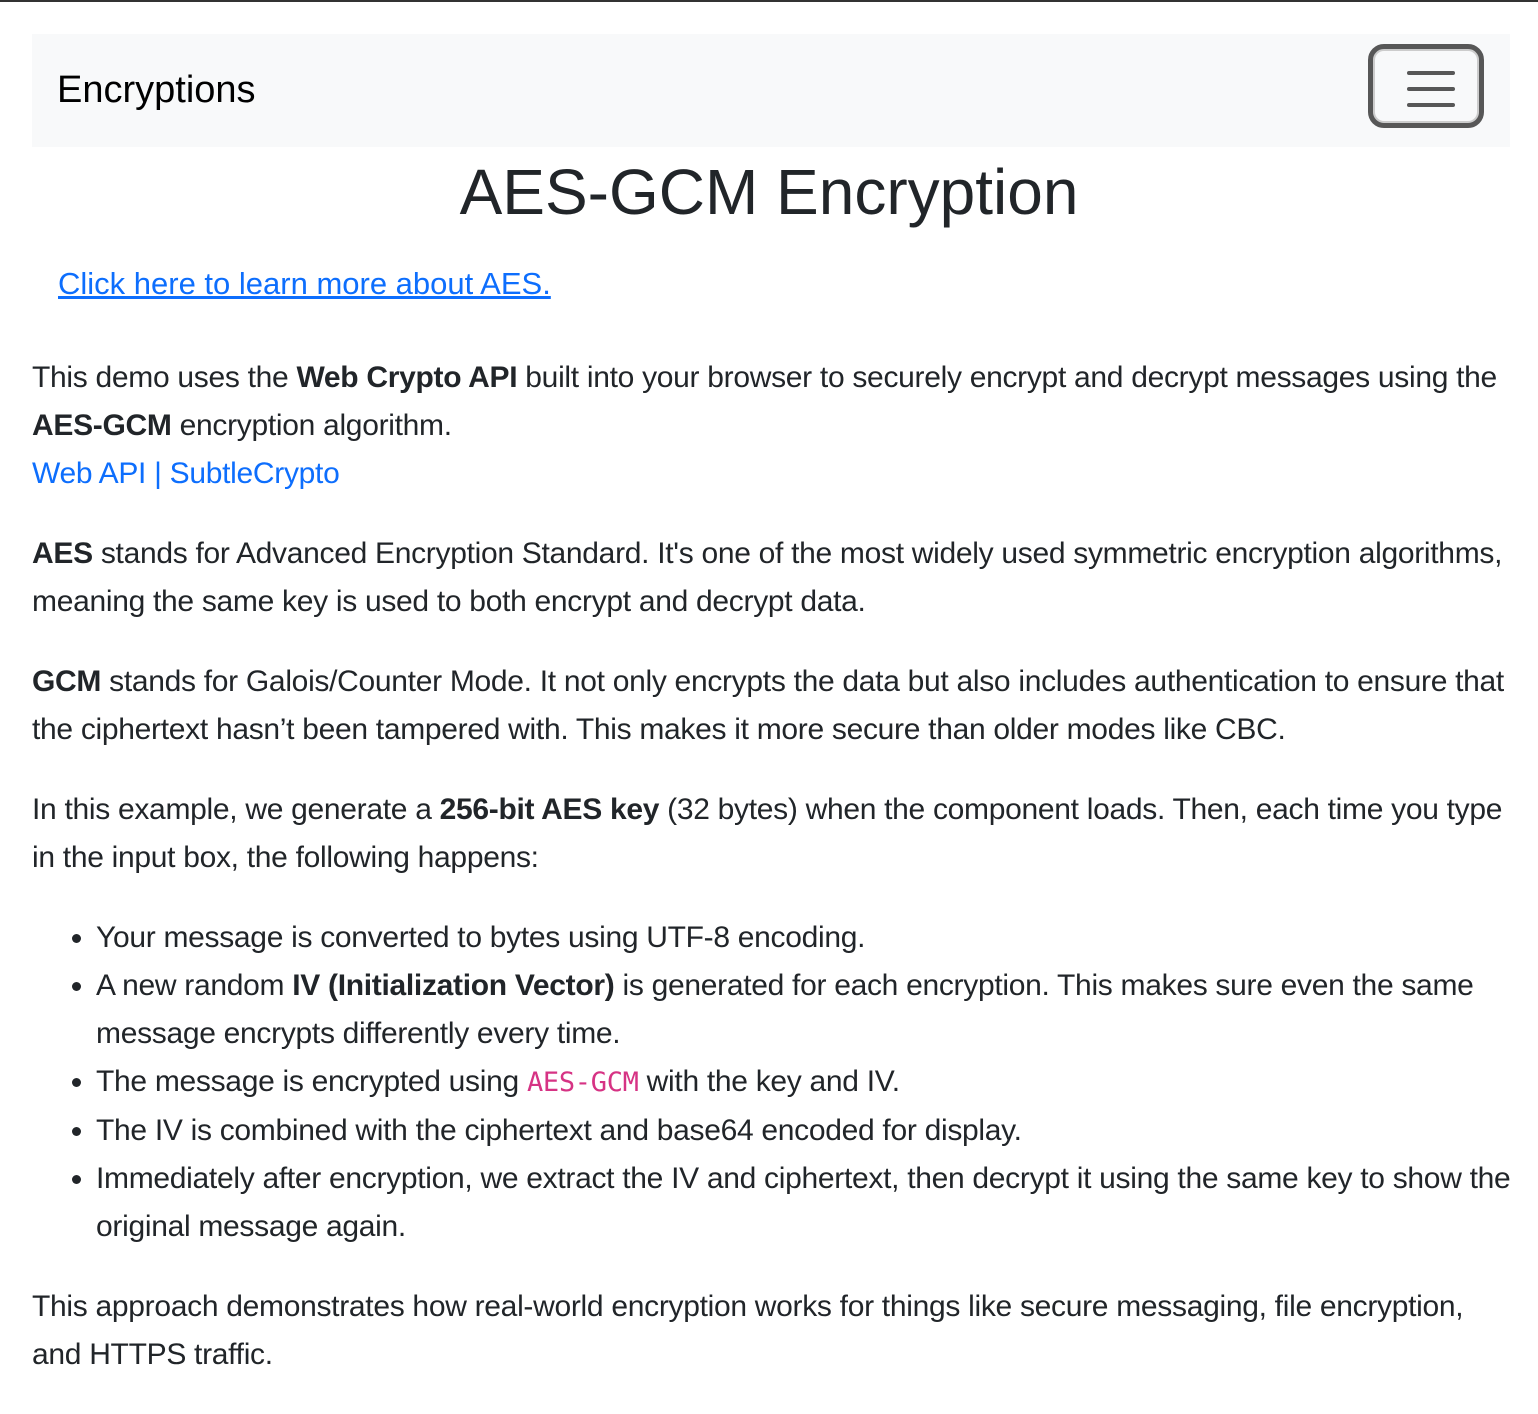 This screenshot has width=1538, height=1414. What do you see at coordinates (186, 473) in the screenshot?
I see `subtlecrypto-link: Web API | SubtleCrypto` at bounding box center [186, 473].